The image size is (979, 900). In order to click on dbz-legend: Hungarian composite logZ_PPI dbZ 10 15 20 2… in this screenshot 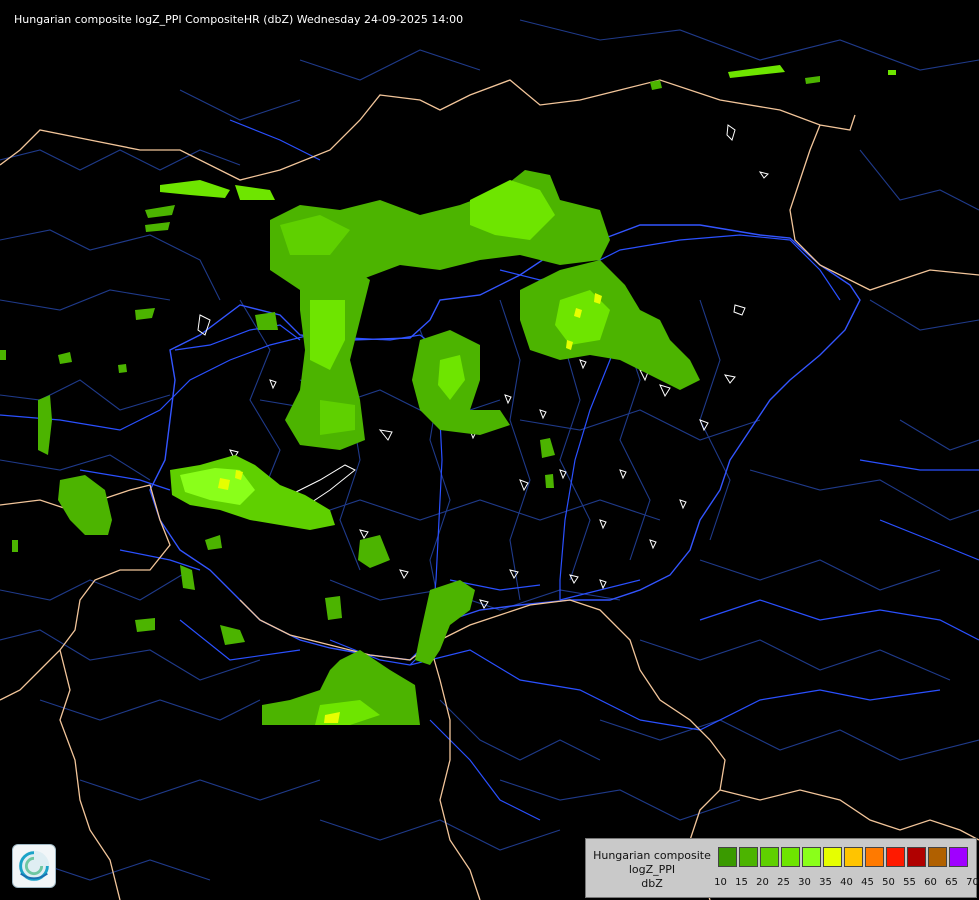, I will do `click(782, 868)`.